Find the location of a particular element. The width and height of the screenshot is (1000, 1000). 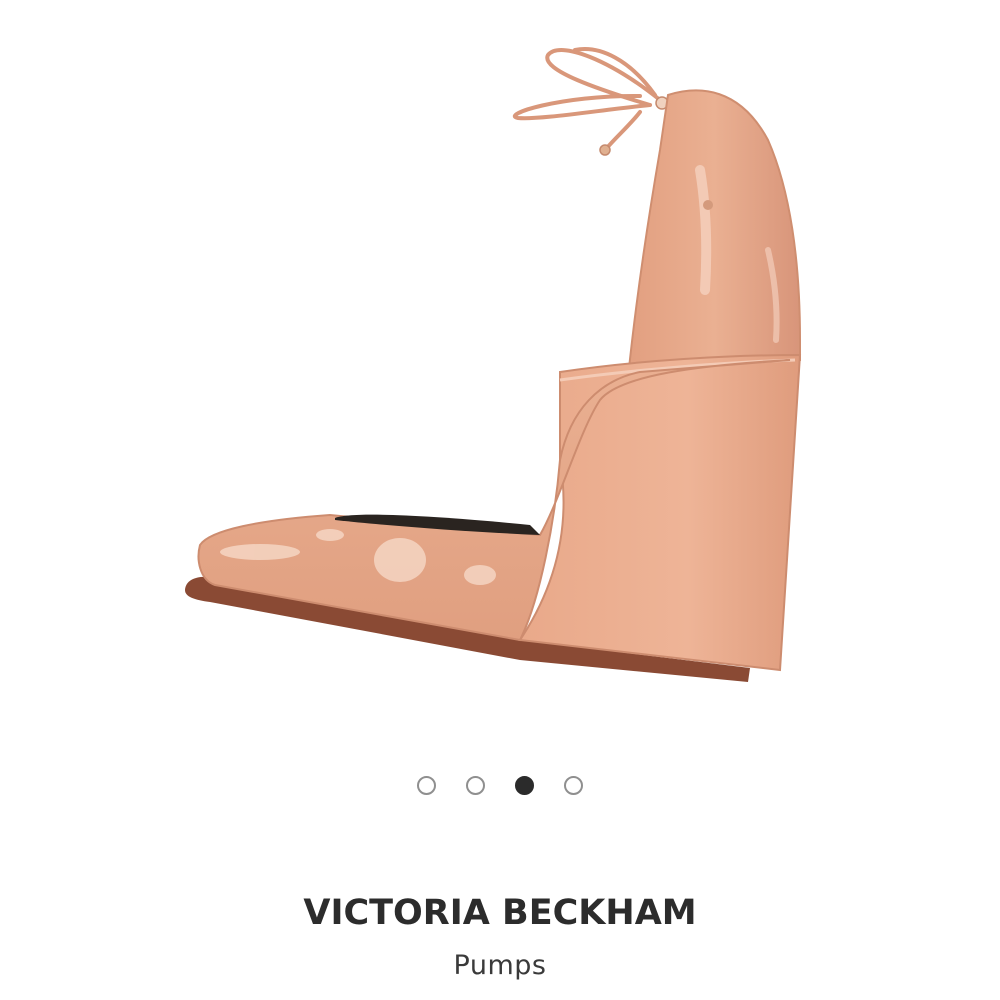

wedge-heel is located at coordinates (660, 512).